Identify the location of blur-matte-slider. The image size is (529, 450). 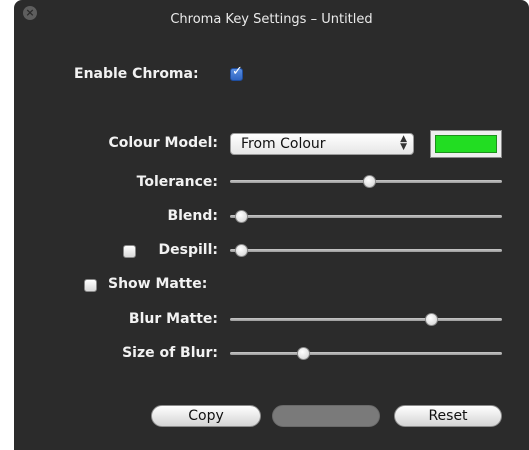
(366, 320).